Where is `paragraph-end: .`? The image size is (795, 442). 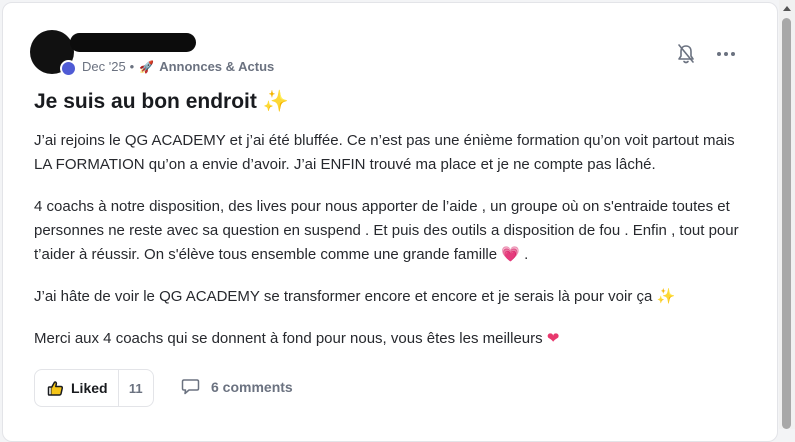
paragraph-end: . is located at coordinates (524, 254).